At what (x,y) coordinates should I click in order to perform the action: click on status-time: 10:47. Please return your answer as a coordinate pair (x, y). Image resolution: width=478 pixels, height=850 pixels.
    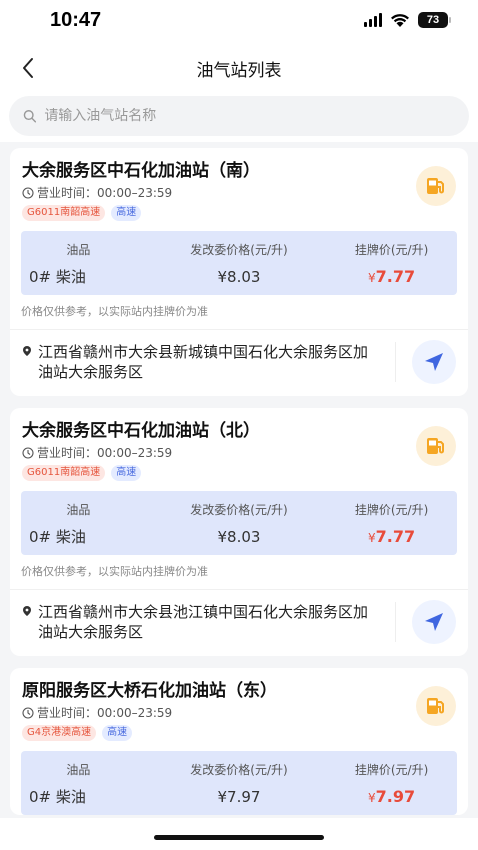
    Looking at the image, I should click on (76, 19).